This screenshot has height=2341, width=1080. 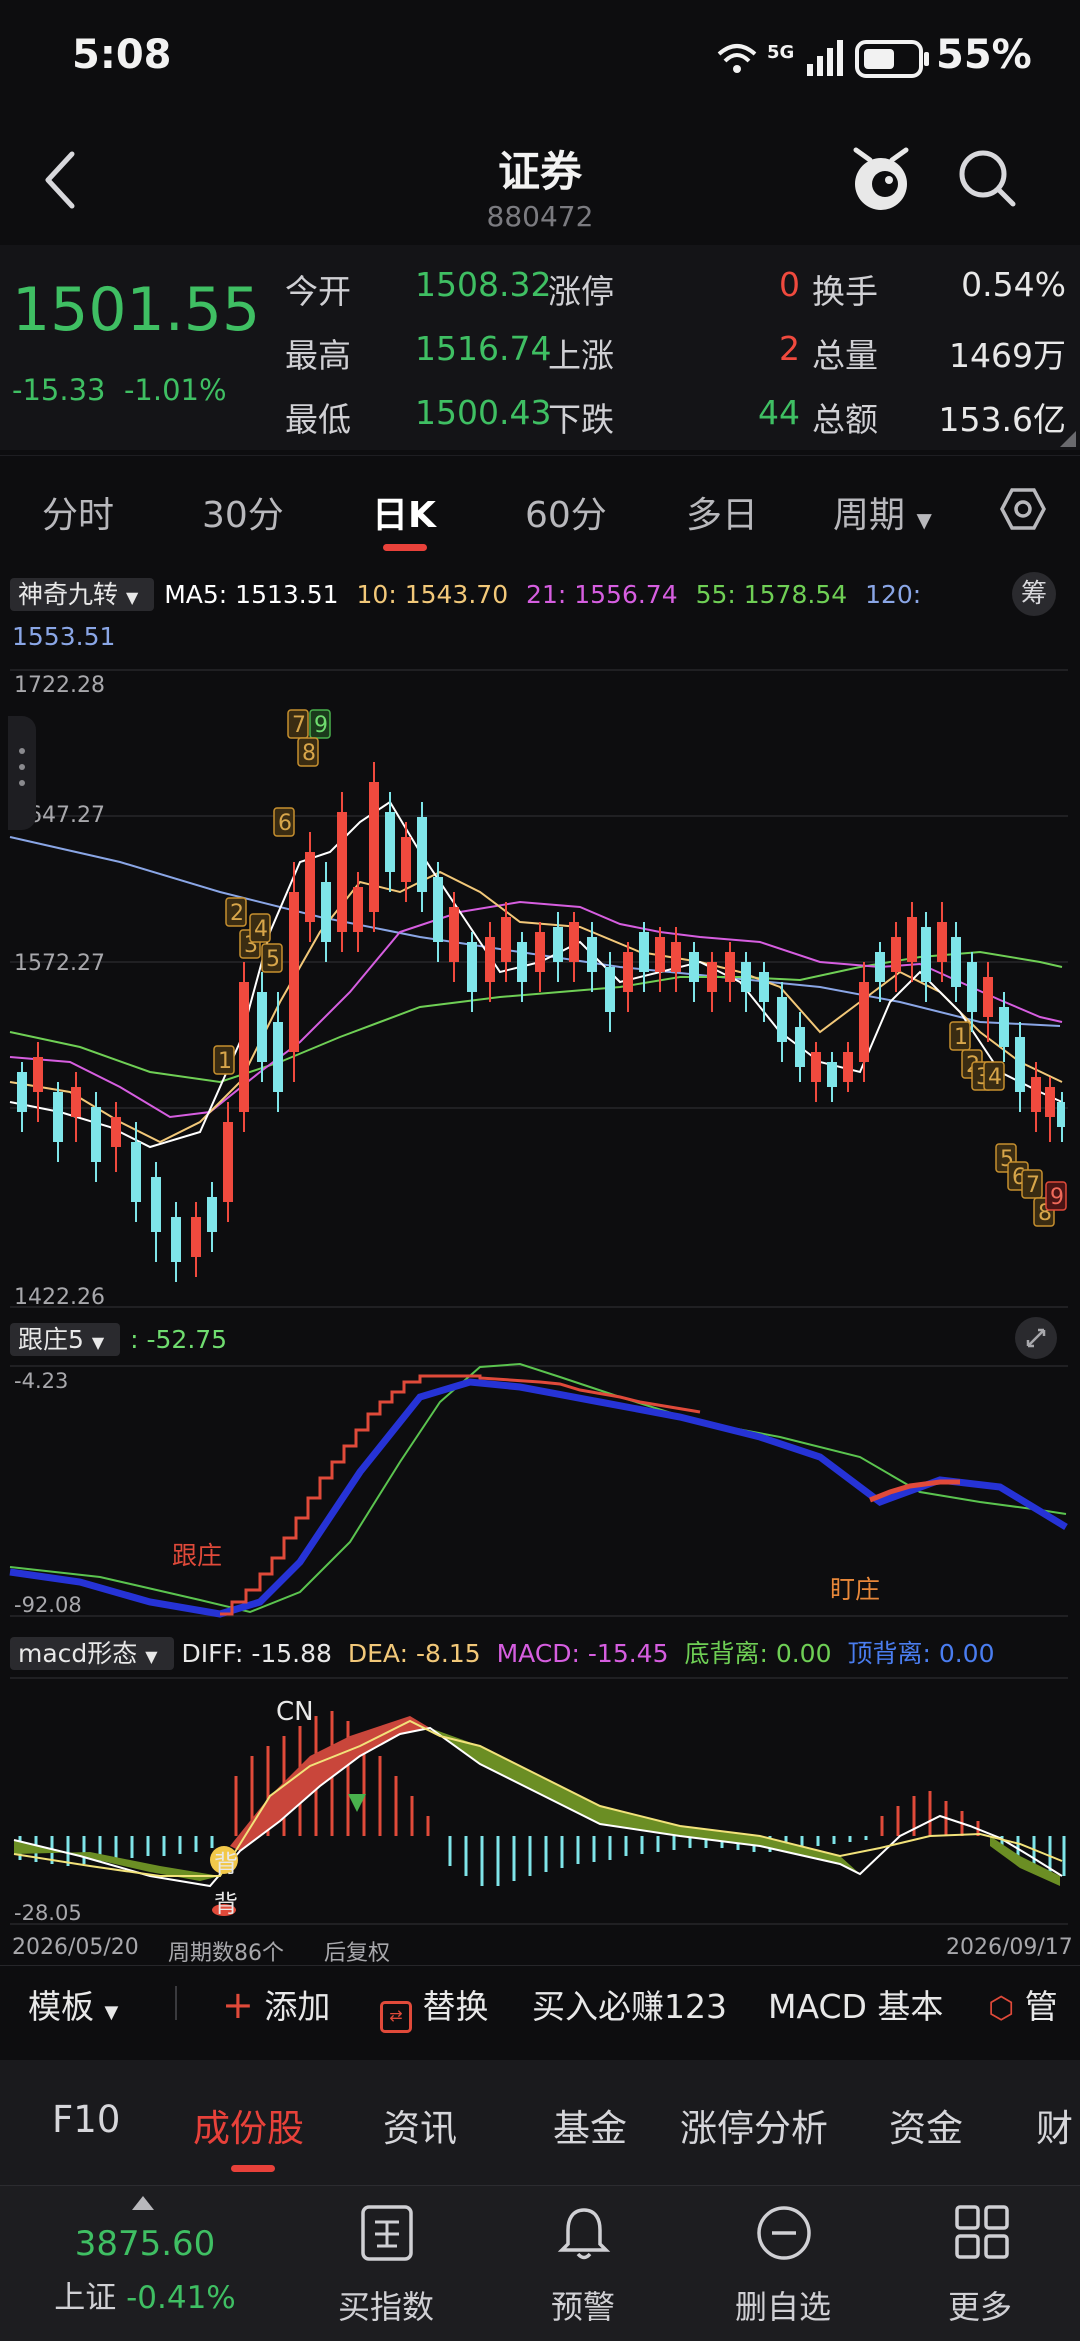 I want to click on tab-limit-up-analysis: 涨停分析, so click(x=754, y=2125).